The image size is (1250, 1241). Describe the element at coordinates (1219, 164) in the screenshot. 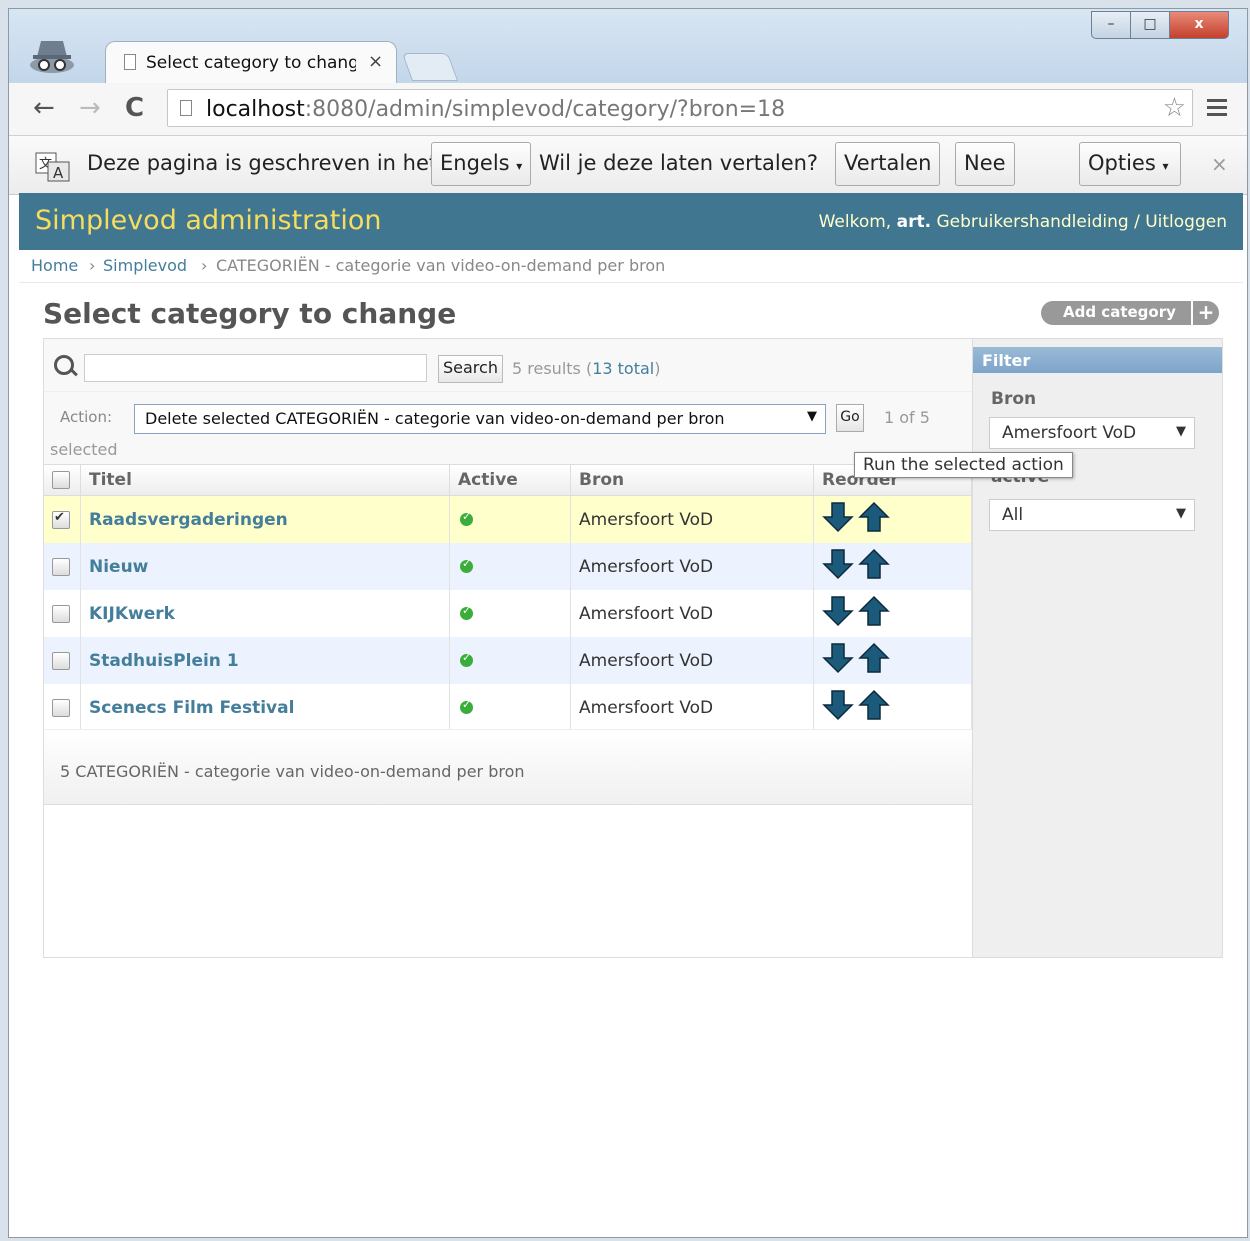

I see `close-translate-icon: ×` at that location.